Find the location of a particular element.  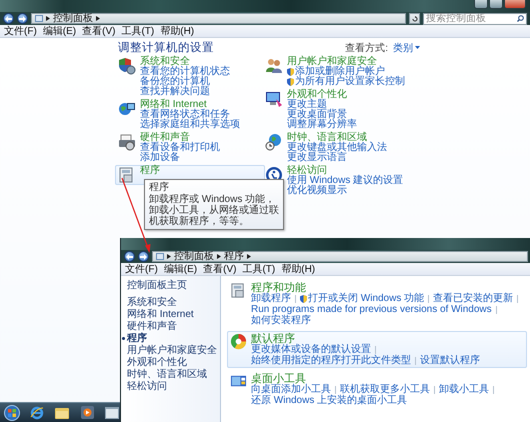

tooltip-text: 卸载程序或 Windows 功能，卸载小工具，从网络或通过联机获取新程序，等等。 is located at coordinates (214, 210).